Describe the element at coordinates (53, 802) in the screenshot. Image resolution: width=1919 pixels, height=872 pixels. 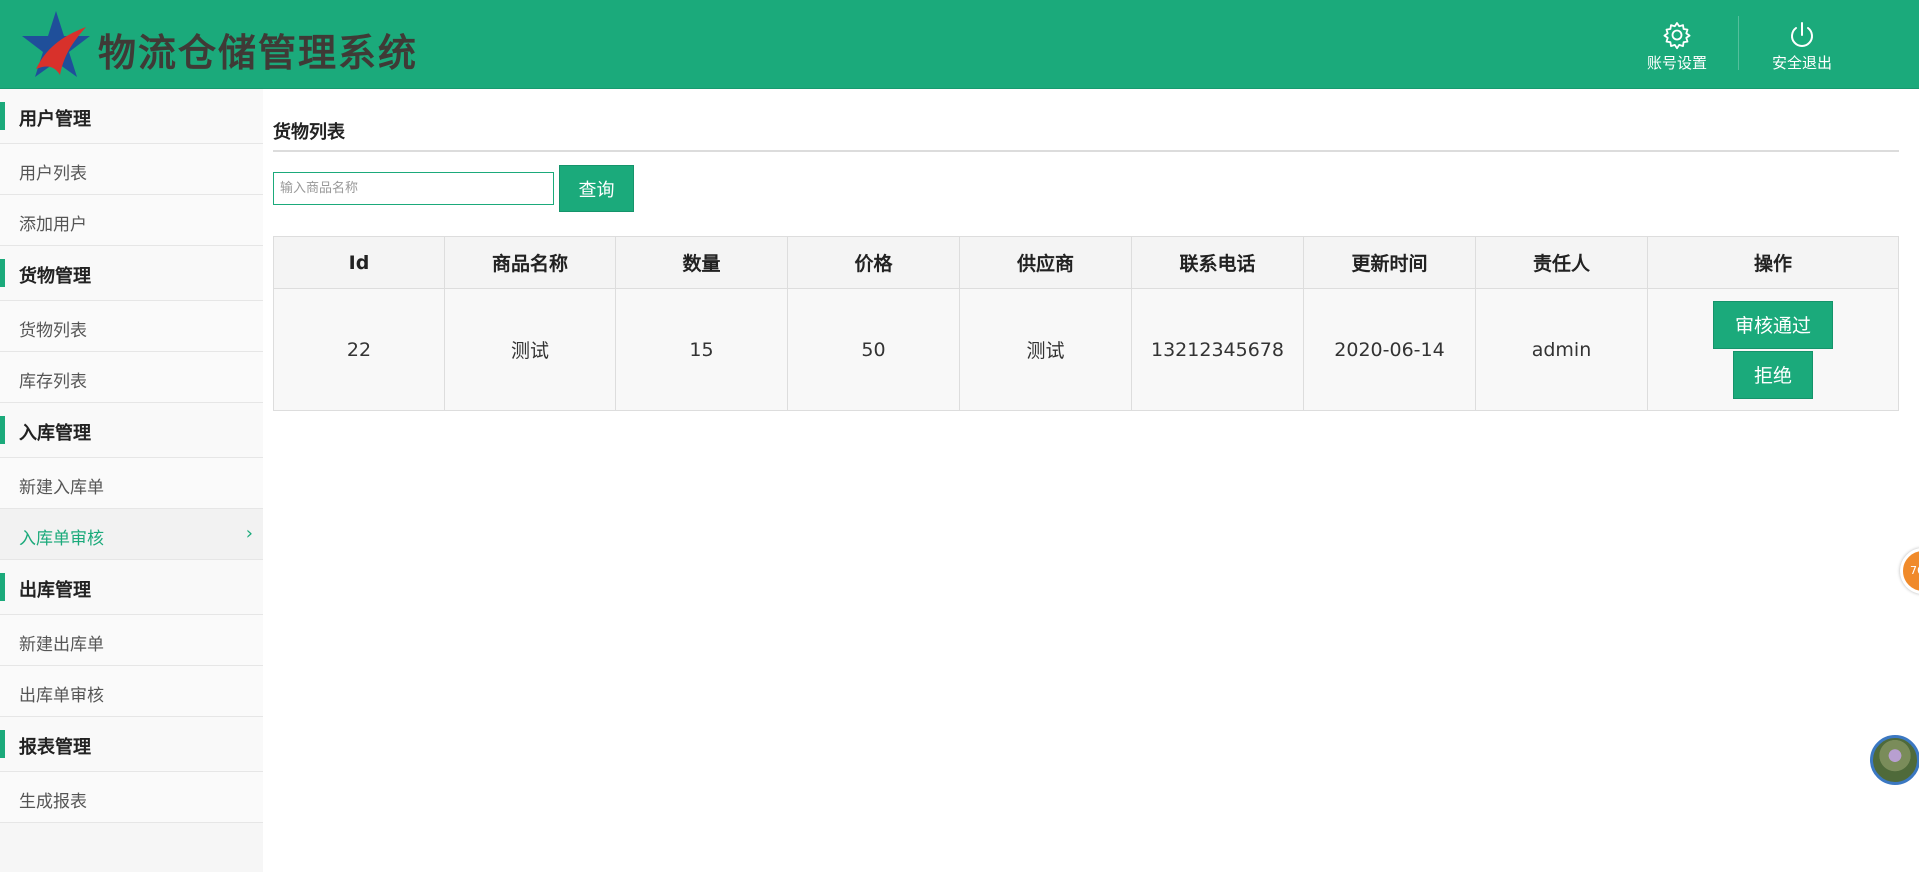
I see `sidebar-item-label: 生成报表` at that location.